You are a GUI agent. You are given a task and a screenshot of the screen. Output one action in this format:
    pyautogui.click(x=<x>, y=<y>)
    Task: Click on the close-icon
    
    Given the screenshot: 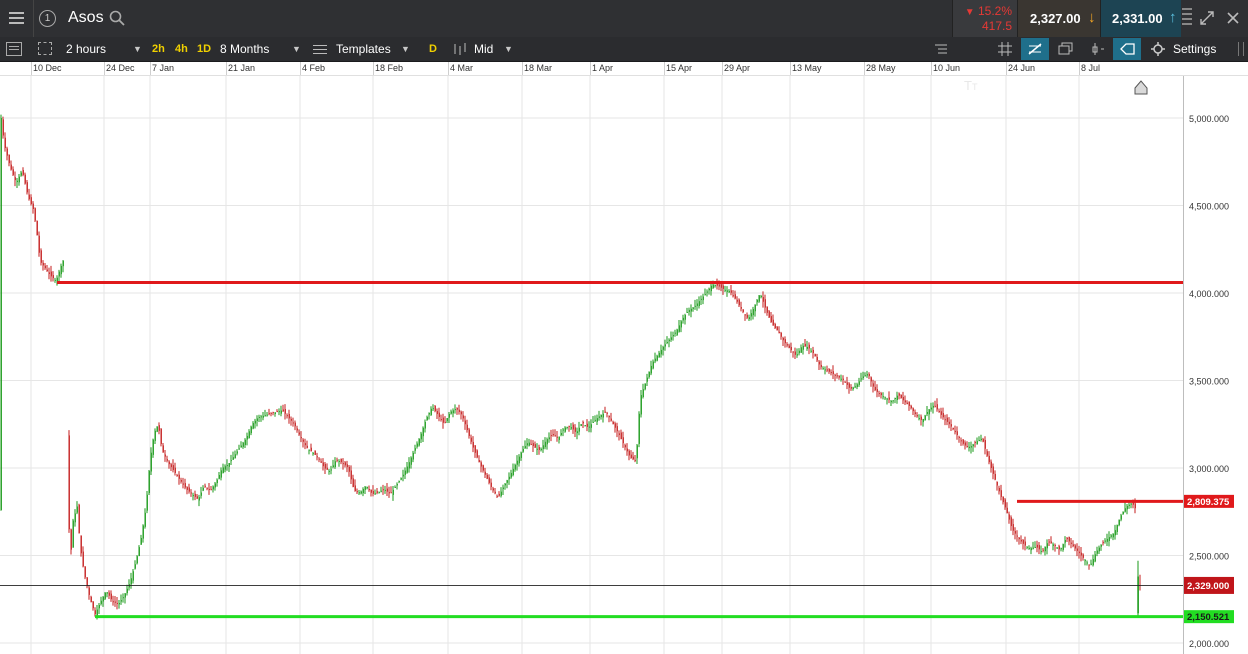 What is the action you would take?
    pyautogui.click(x=1233, y=18)
    